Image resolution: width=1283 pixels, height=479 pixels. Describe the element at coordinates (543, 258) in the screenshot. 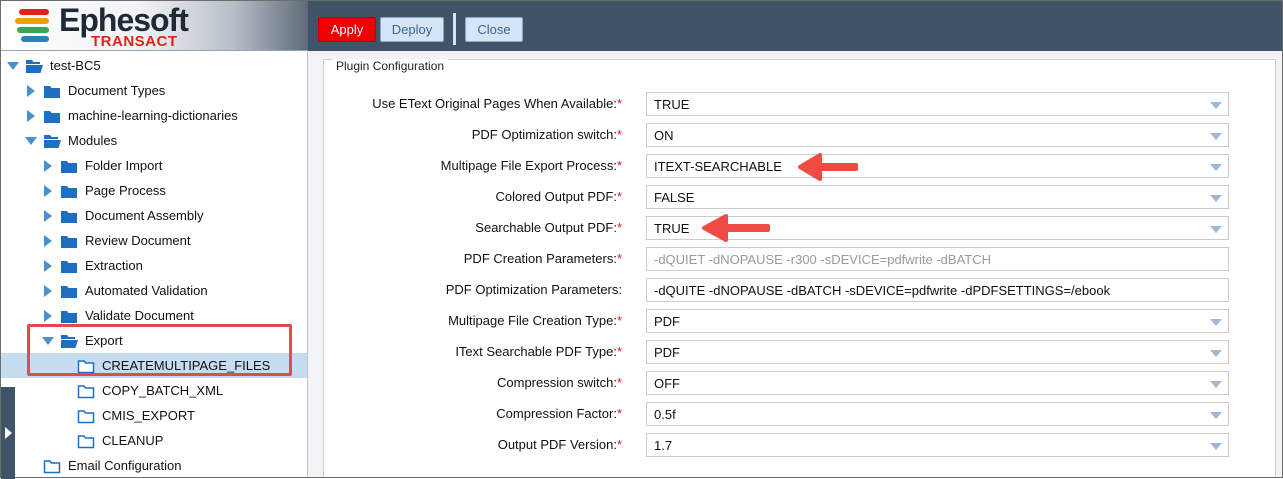

I see `field-label: PDF Creation Parameters:*` at that location.